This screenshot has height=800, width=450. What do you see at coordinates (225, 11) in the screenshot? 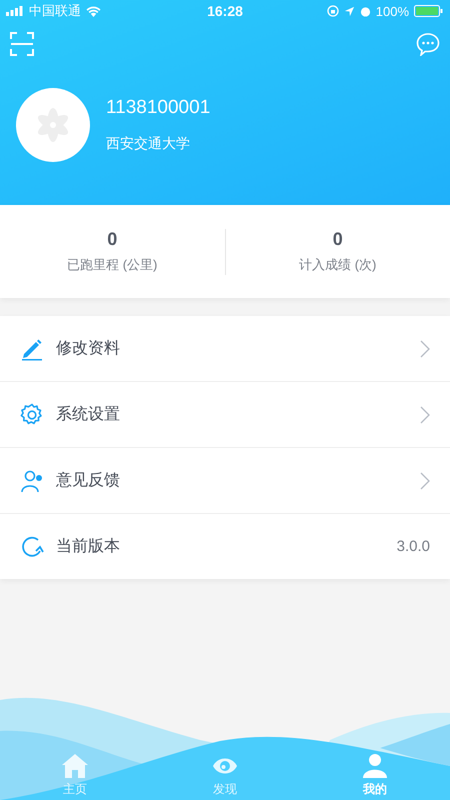
I see `status-time: 16:28` at bounding box center [225, 11].